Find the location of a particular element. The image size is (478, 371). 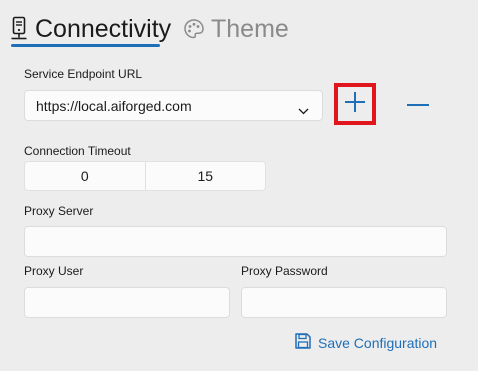

proxy-password-label: Proxy Password is located at coordinates (284, 271).